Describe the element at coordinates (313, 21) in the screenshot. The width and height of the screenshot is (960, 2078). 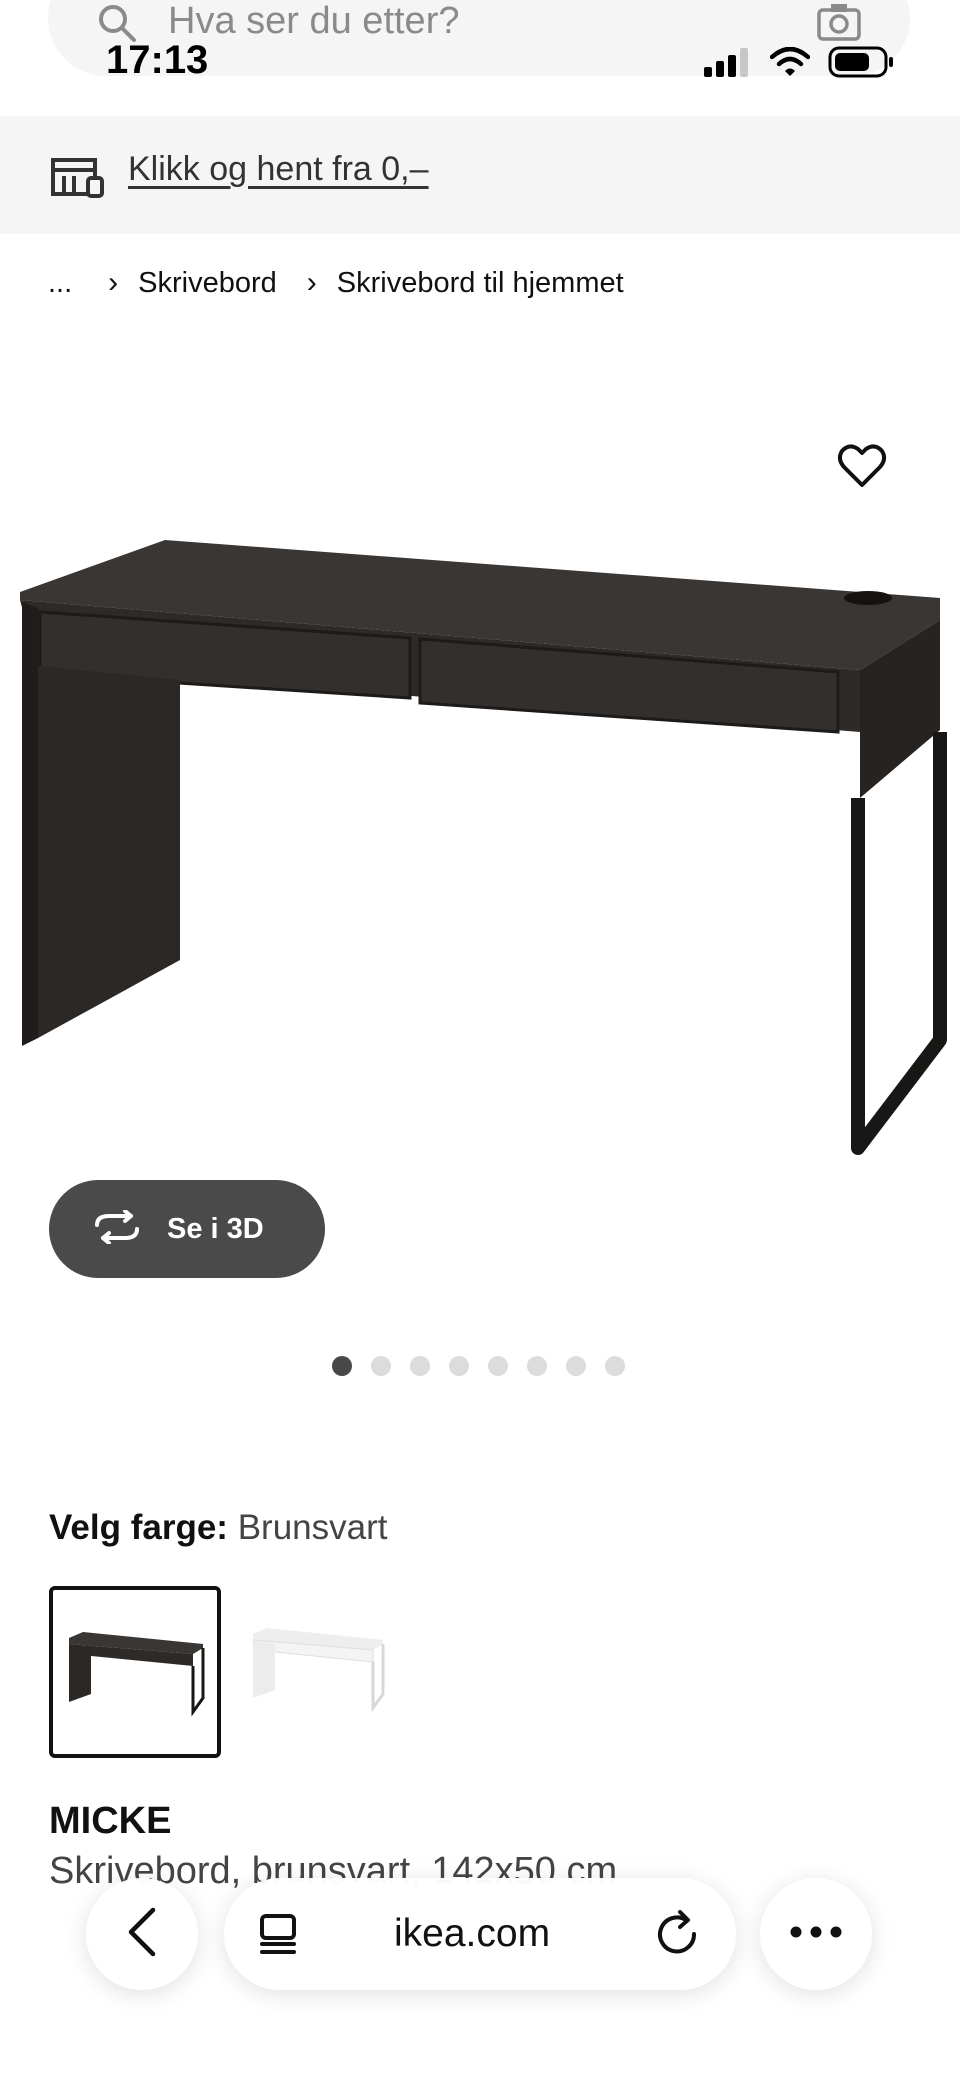
I see `search-input: Hva ser du etter?` at that location.